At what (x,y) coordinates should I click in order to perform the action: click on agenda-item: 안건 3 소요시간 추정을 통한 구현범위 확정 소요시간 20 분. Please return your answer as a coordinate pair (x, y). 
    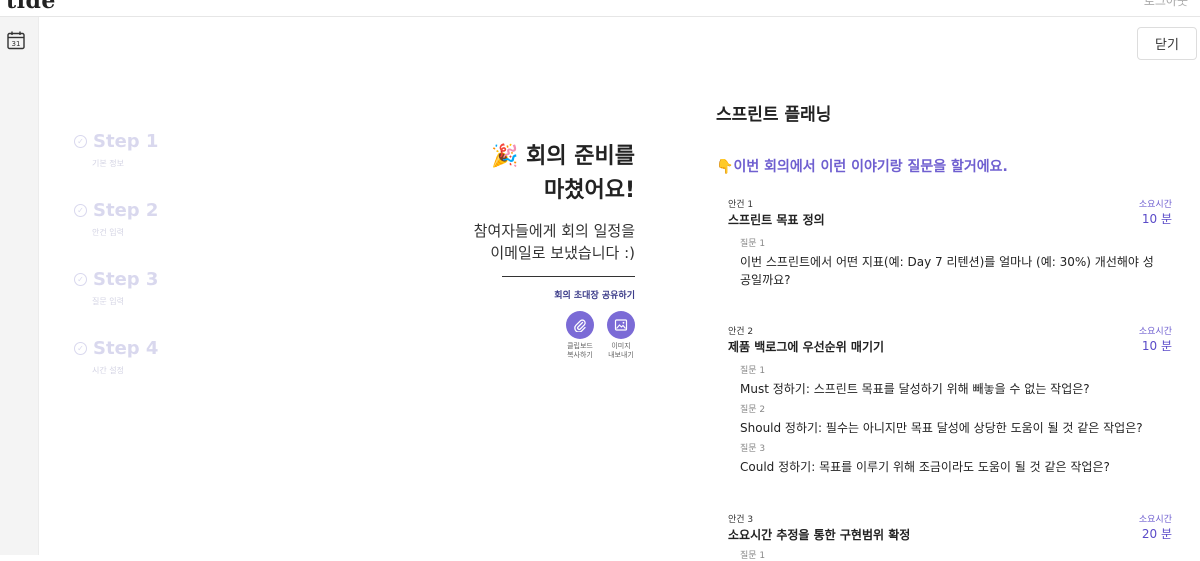
    Looking at the image, I should click on (950, 527).